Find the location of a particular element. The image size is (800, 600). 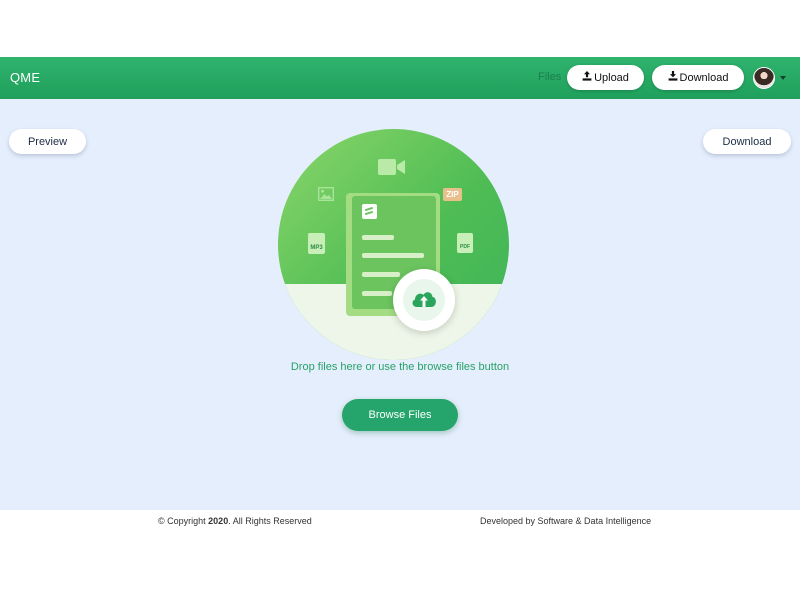

pdf-file-icon: PDF is located at coordinates (465, 243).